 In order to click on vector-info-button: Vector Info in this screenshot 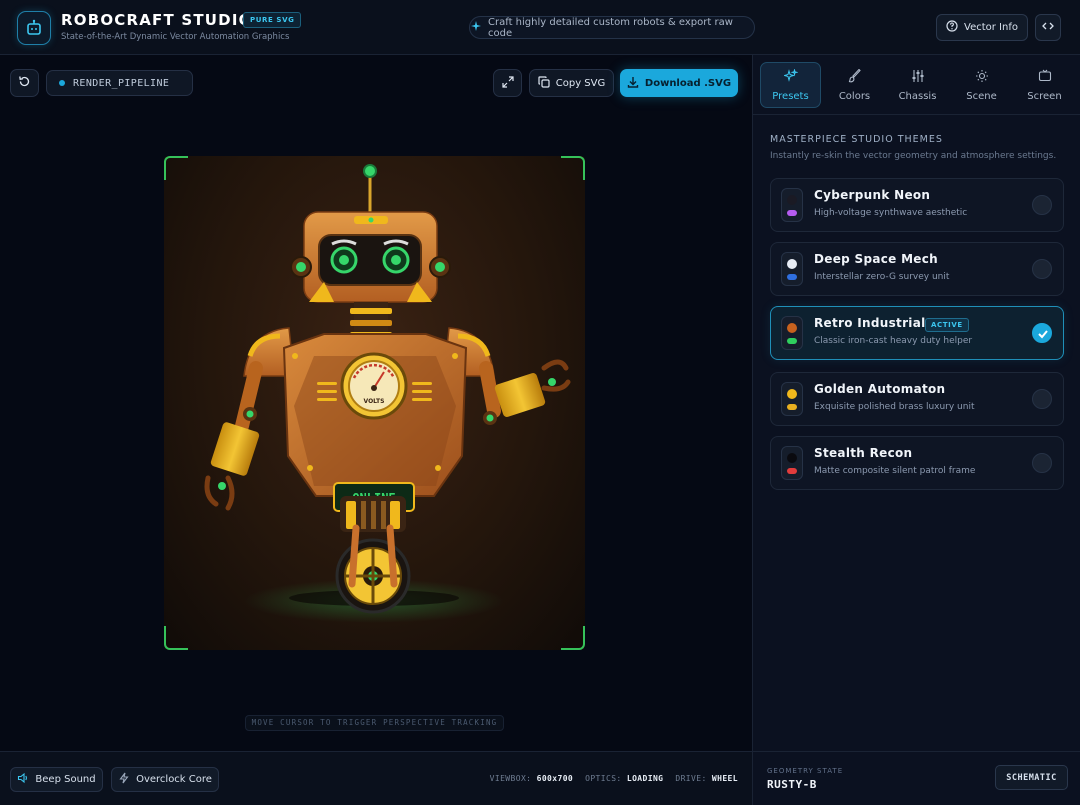, I will do `click(982, 27)`.